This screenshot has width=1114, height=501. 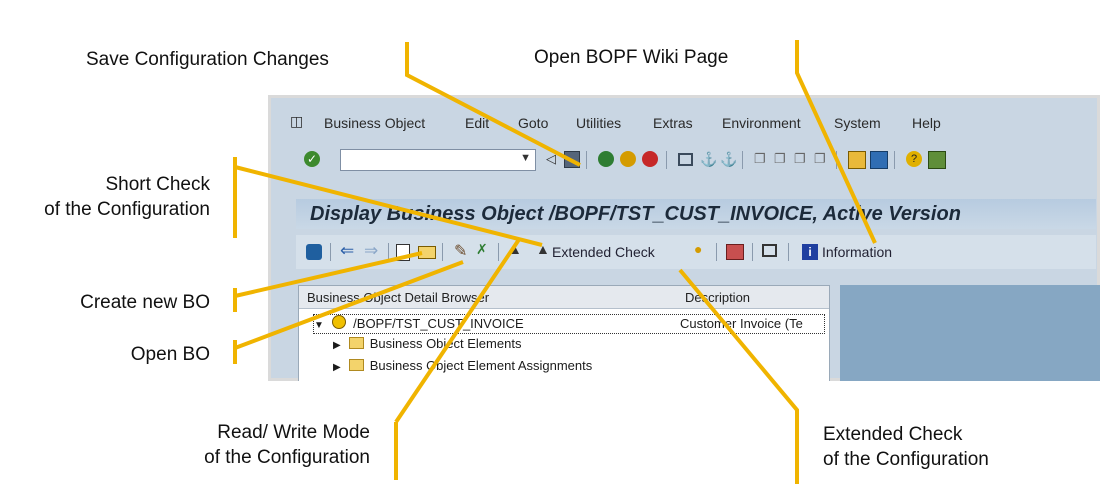 I want to click on system-toolbar: ✓ ▼ ◁ ⚓ ⚓ ❐ ❐ ❐ ❐ ?, so click(x=684, y=160).